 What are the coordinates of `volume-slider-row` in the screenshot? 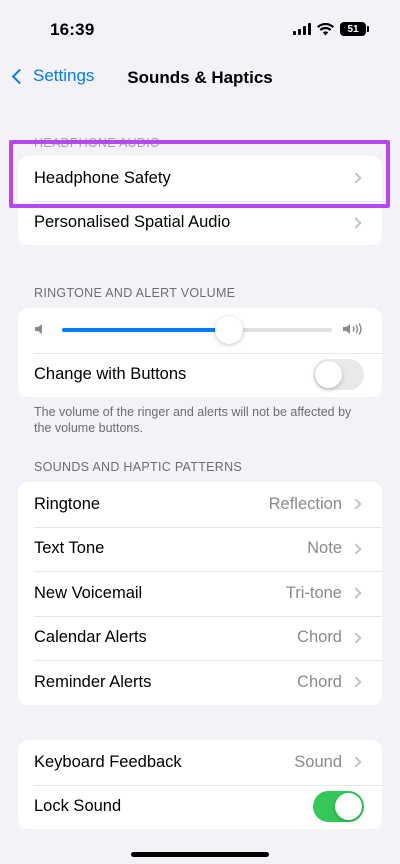 It's located at (200, 330).